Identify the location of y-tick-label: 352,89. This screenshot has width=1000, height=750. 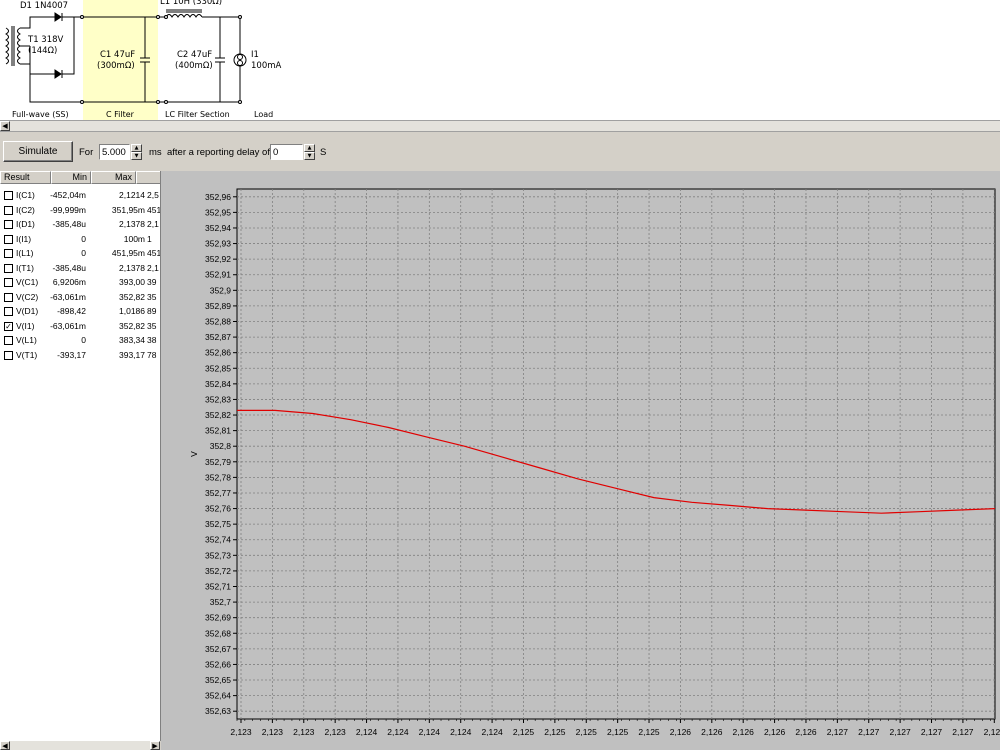
(218, 306).